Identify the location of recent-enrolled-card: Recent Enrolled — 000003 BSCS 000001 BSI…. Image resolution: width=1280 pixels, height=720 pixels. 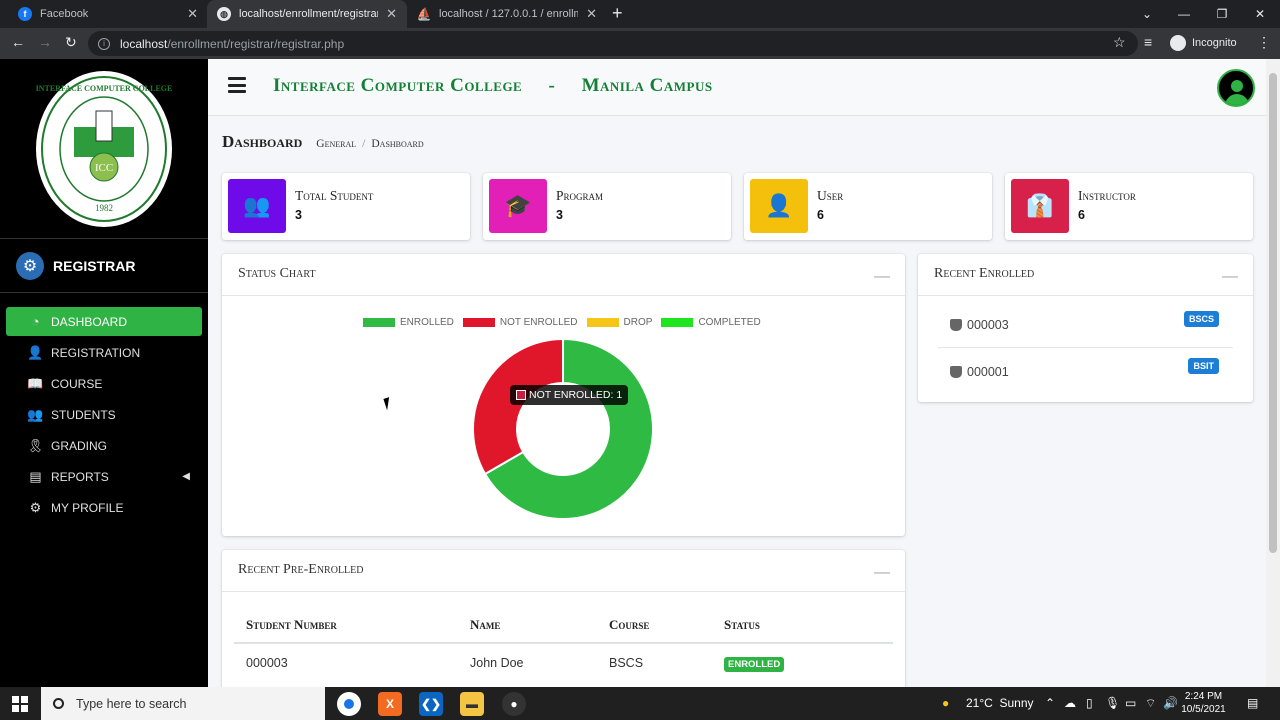
(1085, 328).